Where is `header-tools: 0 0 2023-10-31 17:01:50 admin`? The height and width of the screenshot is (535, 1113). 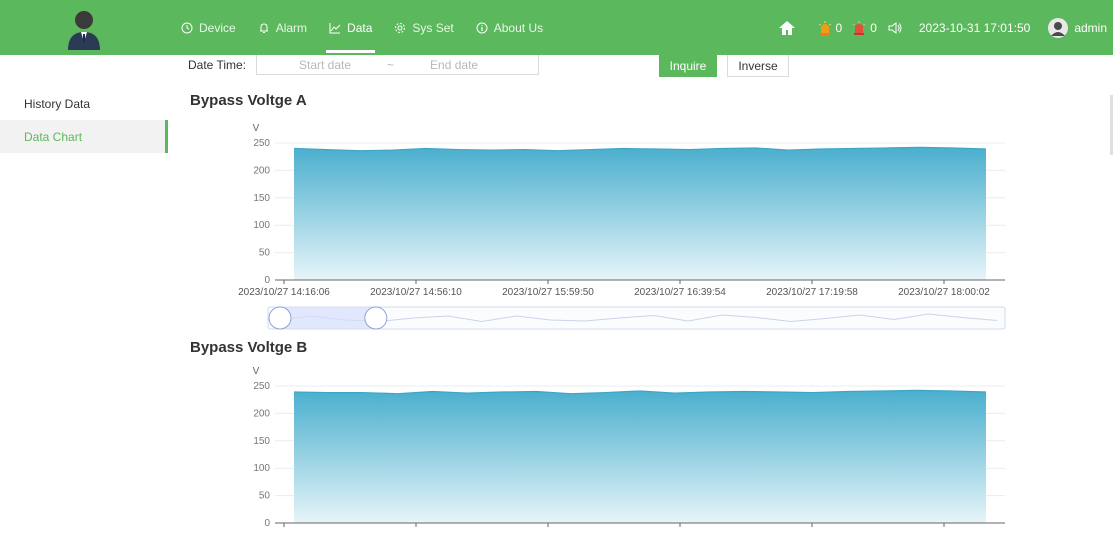 header-tools: 0 0 2023-10-31 17:01:50 admin is located at coordinates (945, 27).